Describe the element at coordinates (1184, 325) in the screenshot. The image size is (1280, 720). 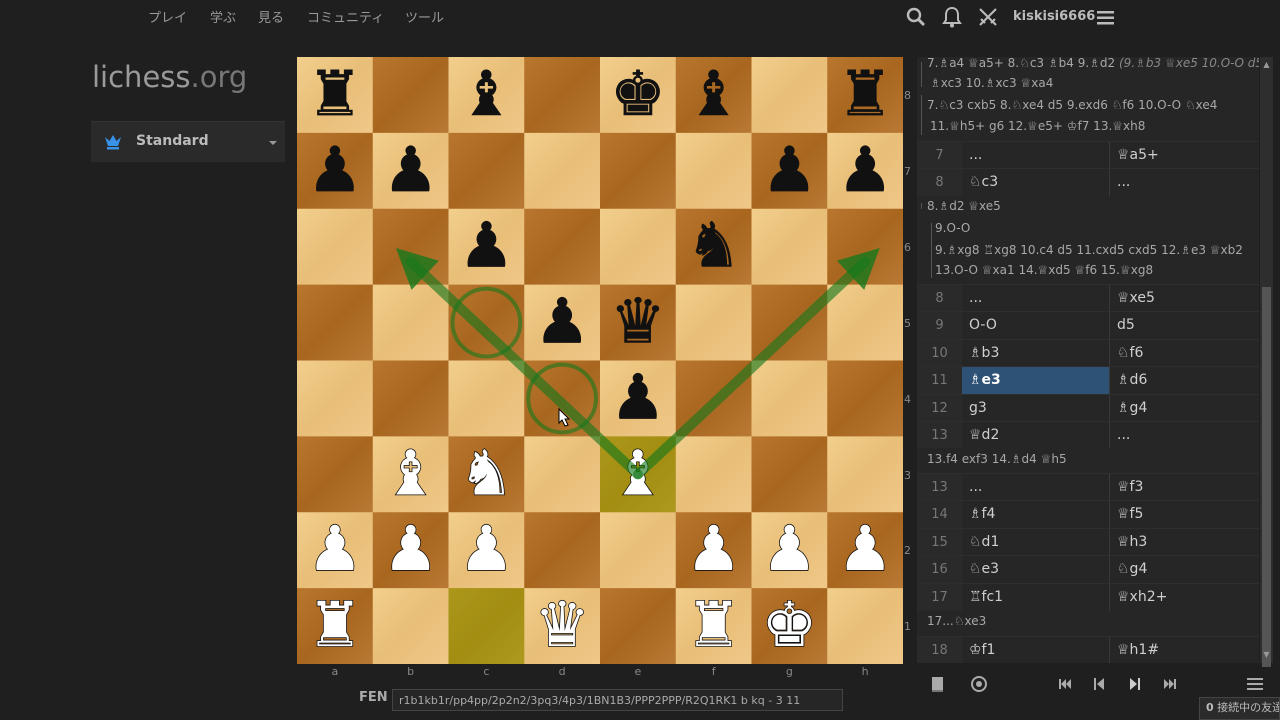
I see `black-move: d5` at that location.